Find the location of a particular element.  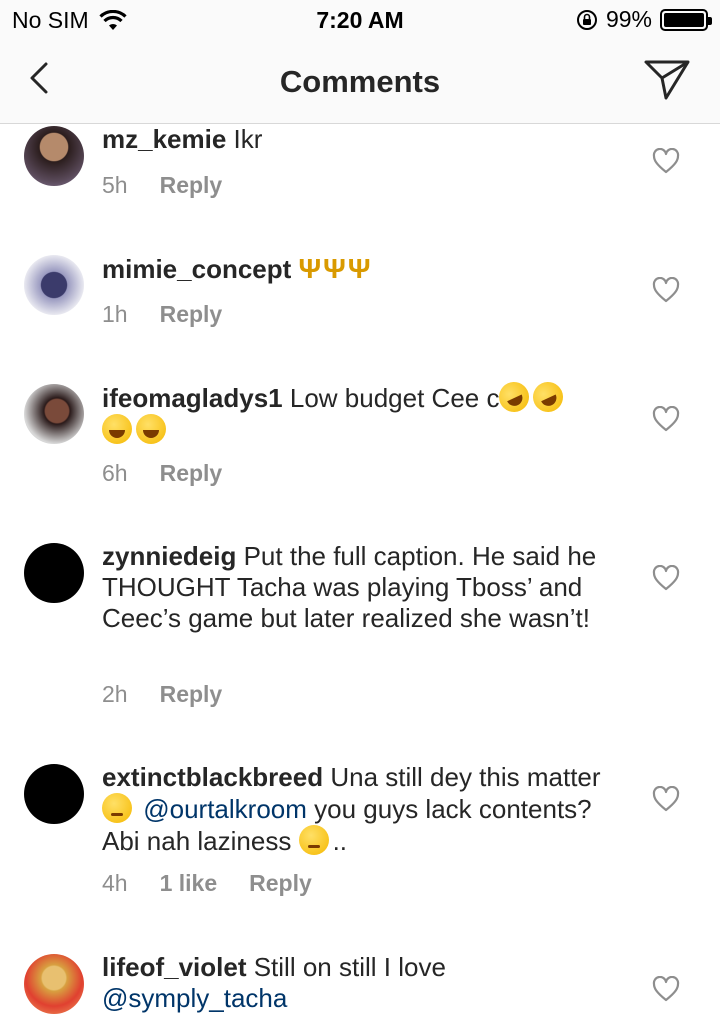

comment-message: Ikr is located at coordinates (248, 139).